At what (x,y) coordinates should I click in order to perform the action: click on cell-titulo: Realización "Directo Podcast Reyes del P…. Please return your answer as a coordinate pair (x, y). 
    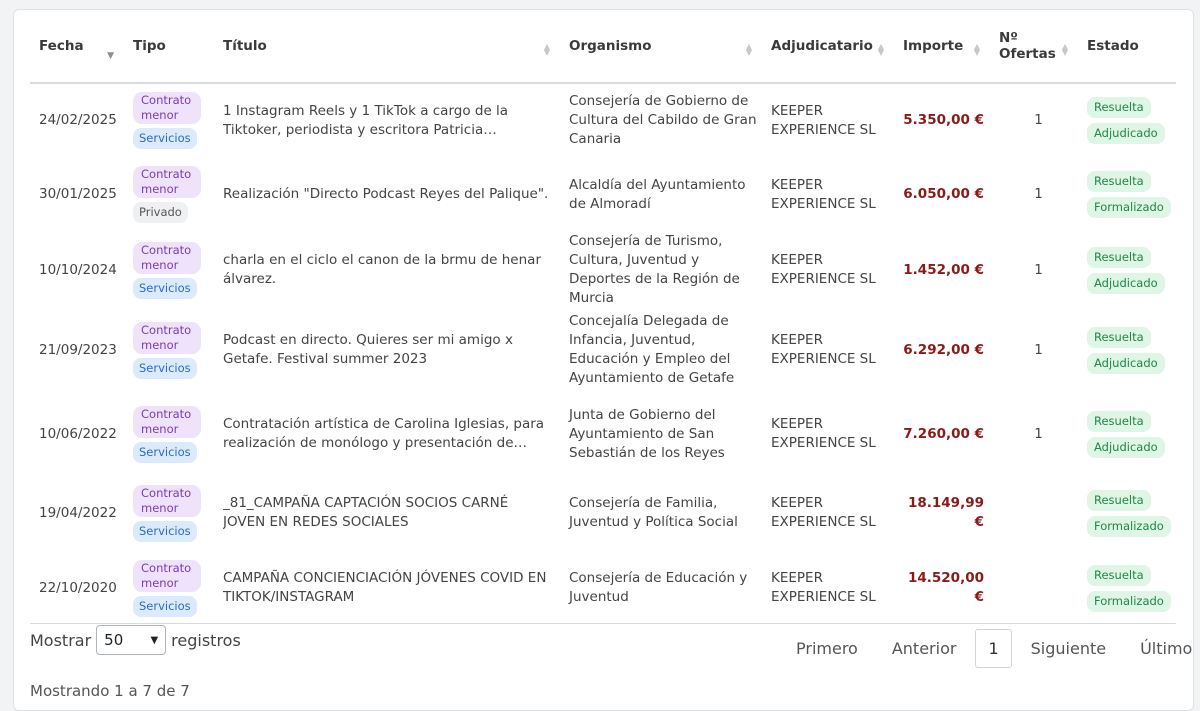
    Looking at the image, I should click on (387, 195).